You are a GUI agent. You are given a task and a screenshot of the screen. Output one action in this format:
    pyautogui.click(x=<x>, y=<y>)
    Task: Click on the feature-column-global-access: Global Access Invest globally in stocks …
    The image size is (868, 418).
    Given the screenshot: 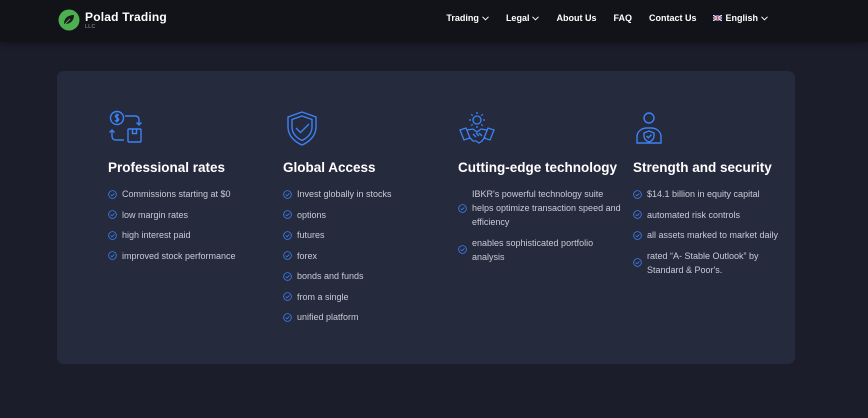 What is the action you would take?
    pyautogui.click(x=373, y=220)
    